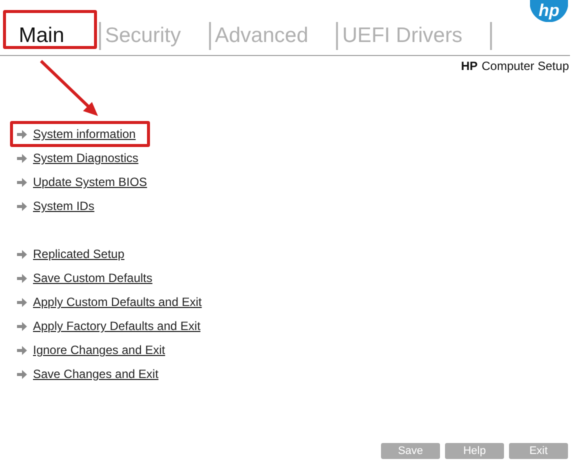 The width and height of the screenshot is (575, 467). I want to click on menu-link: System IDs, so click(63, 206).